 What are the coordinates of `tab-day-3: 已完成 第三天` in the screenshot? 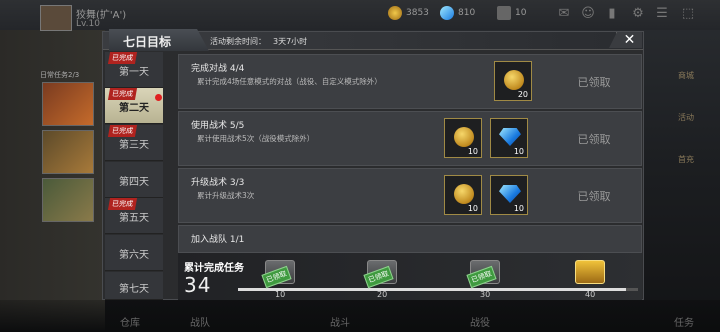 It's located at (134, 143).